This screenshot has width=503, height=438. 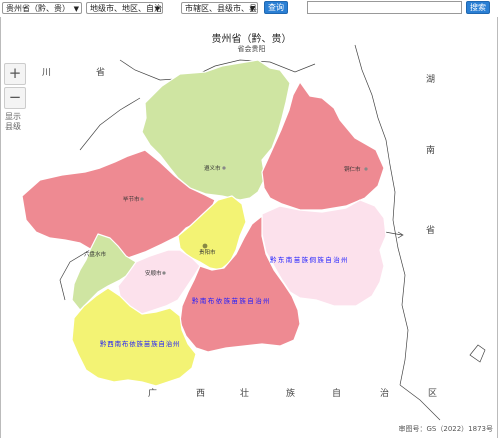 I want to click on tongren-marker, so click(x=366, y=169).